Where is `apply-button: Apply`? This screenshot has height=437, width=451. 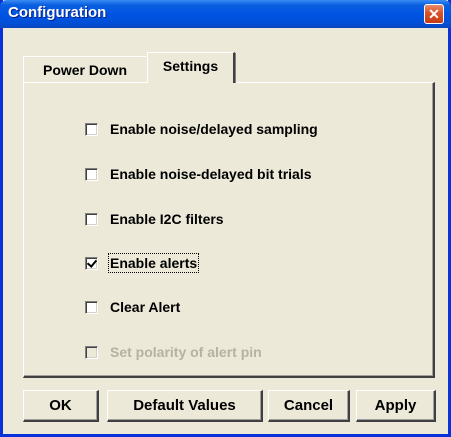 apply-button: Apply is located at coordinates (396, 406).